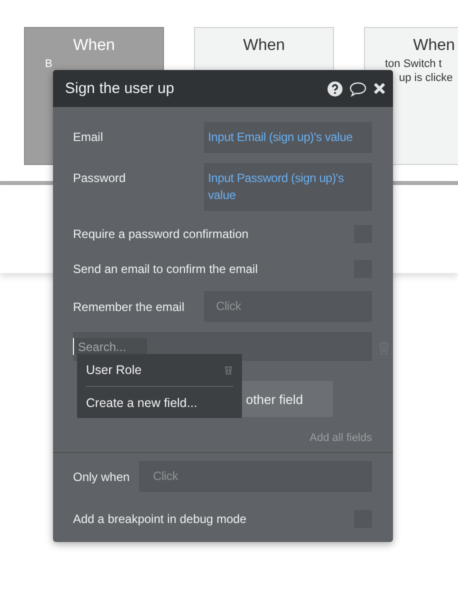 Image resolution: width=458 pixels, height=609 pixels. I want to click on close-icon, so click(379, 88).